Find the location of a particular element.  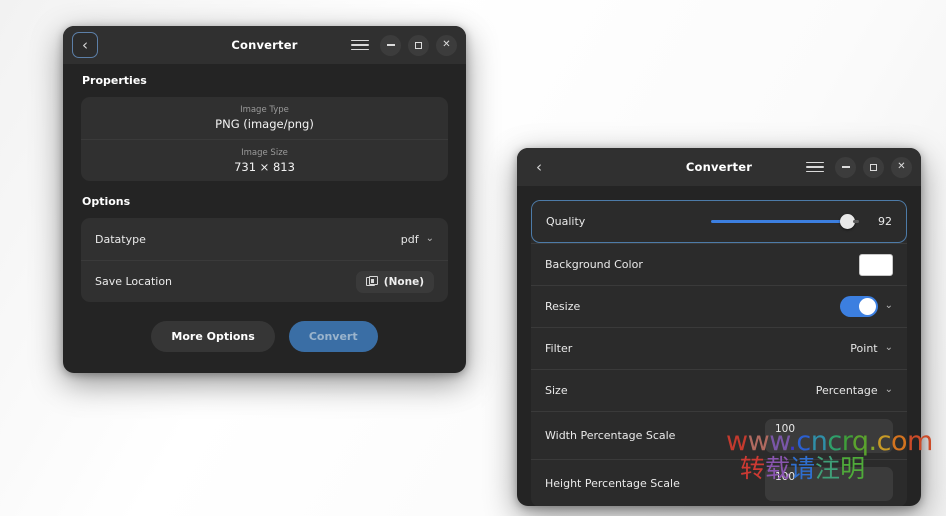

size-group: Percentage ⌄ is located at coordinates (854, 390).